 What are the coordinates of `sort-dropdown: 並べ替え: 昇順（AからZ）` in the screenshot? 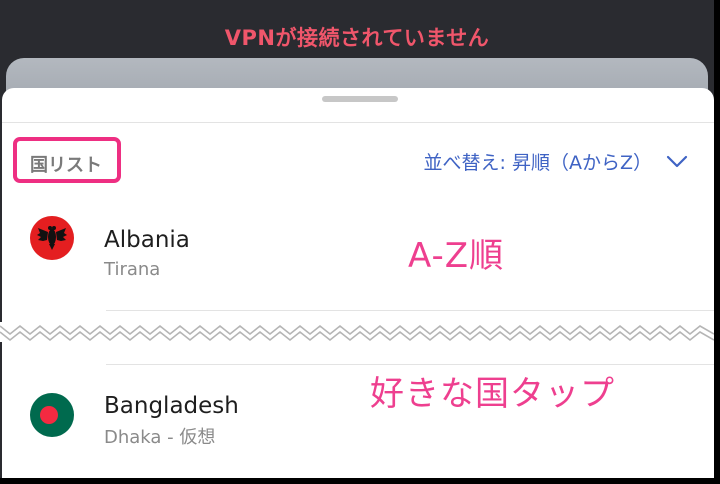 It's located at (556, 161).